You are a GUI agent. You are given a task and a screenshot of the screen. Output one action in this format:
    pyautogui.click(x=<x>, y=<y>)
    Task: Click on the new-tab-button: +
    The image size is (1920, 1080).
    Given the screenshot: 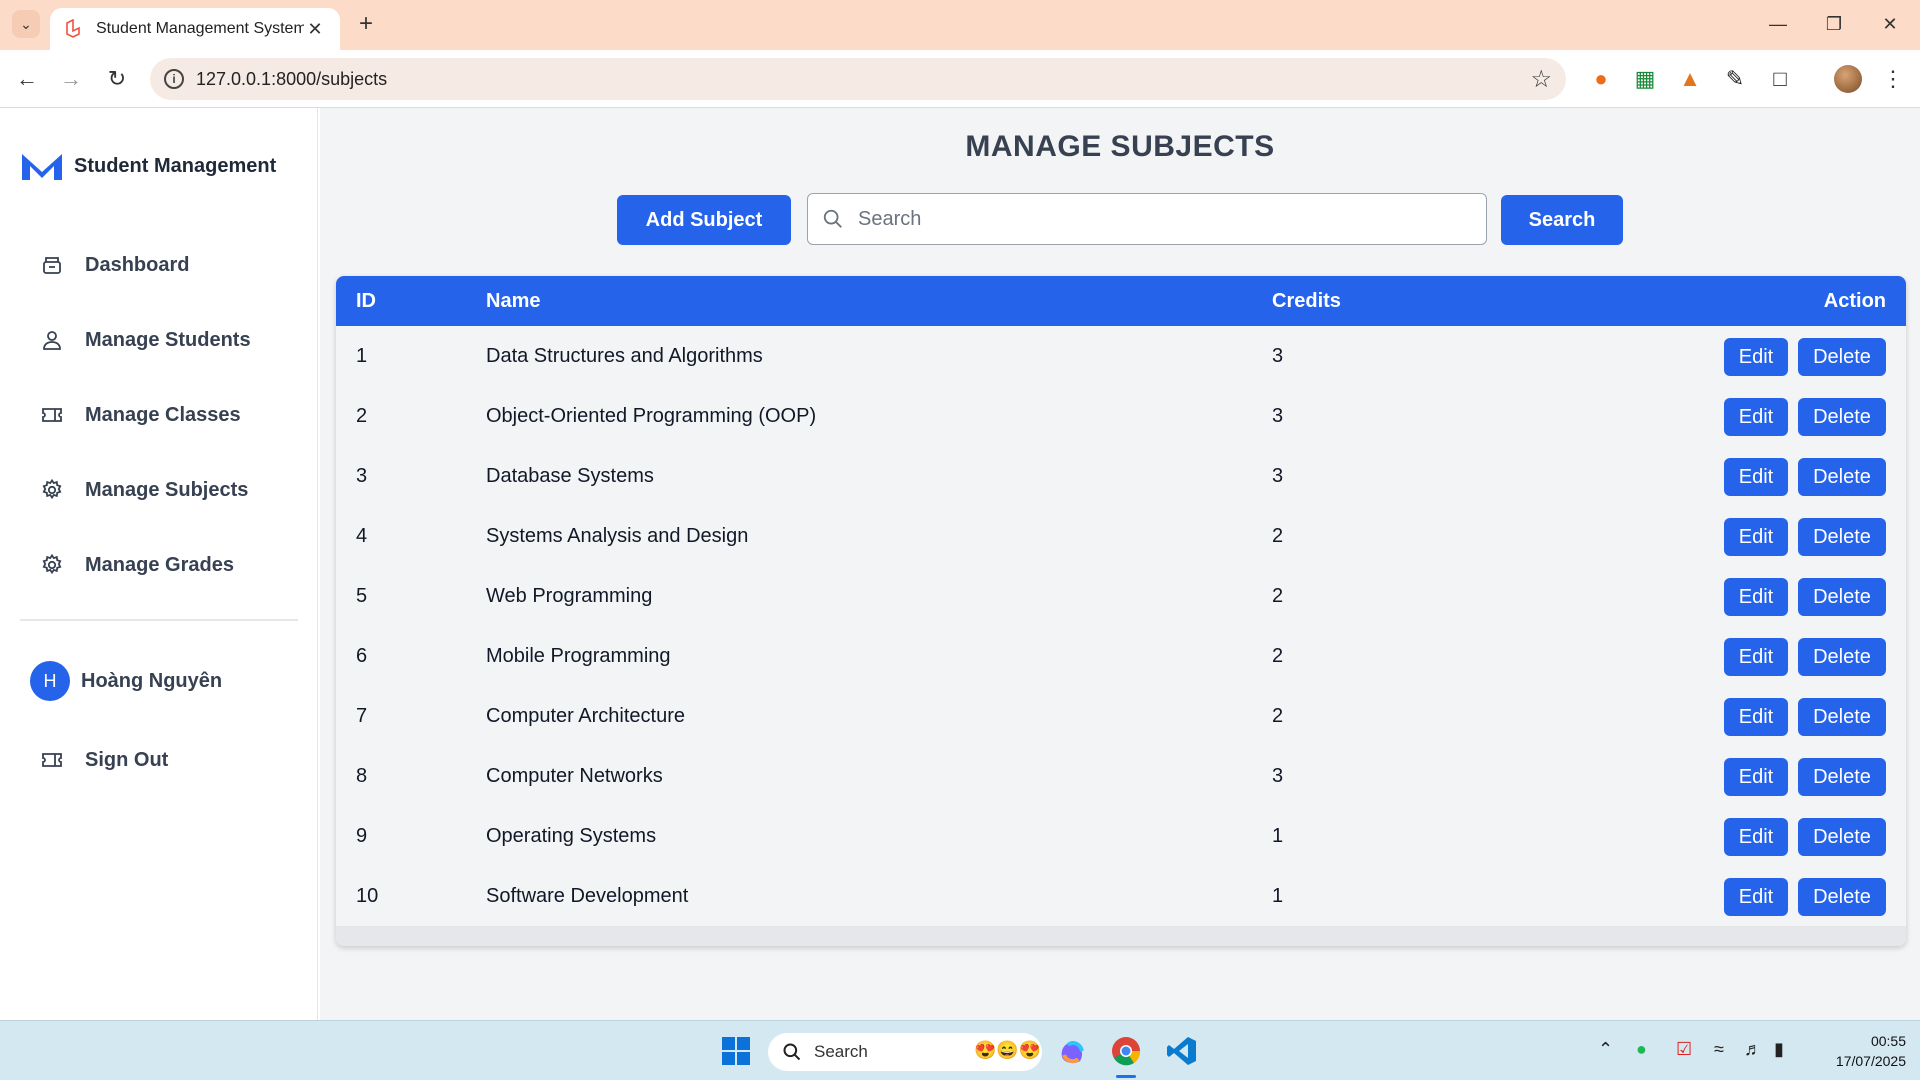 What is the action you would take?
    pyautogui.click(x=366, y=24)
    